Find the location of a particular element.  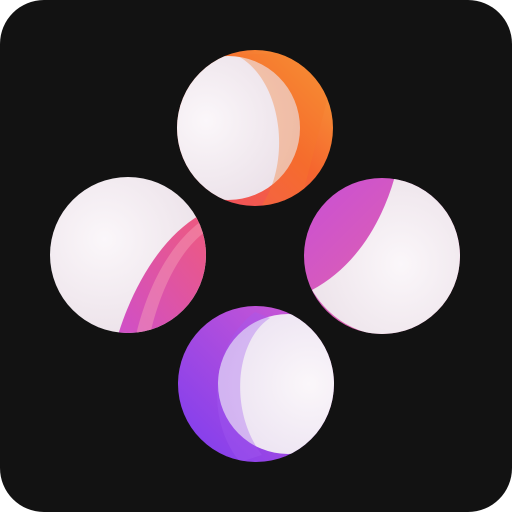

orb-left is located at coordinates (128, 255).